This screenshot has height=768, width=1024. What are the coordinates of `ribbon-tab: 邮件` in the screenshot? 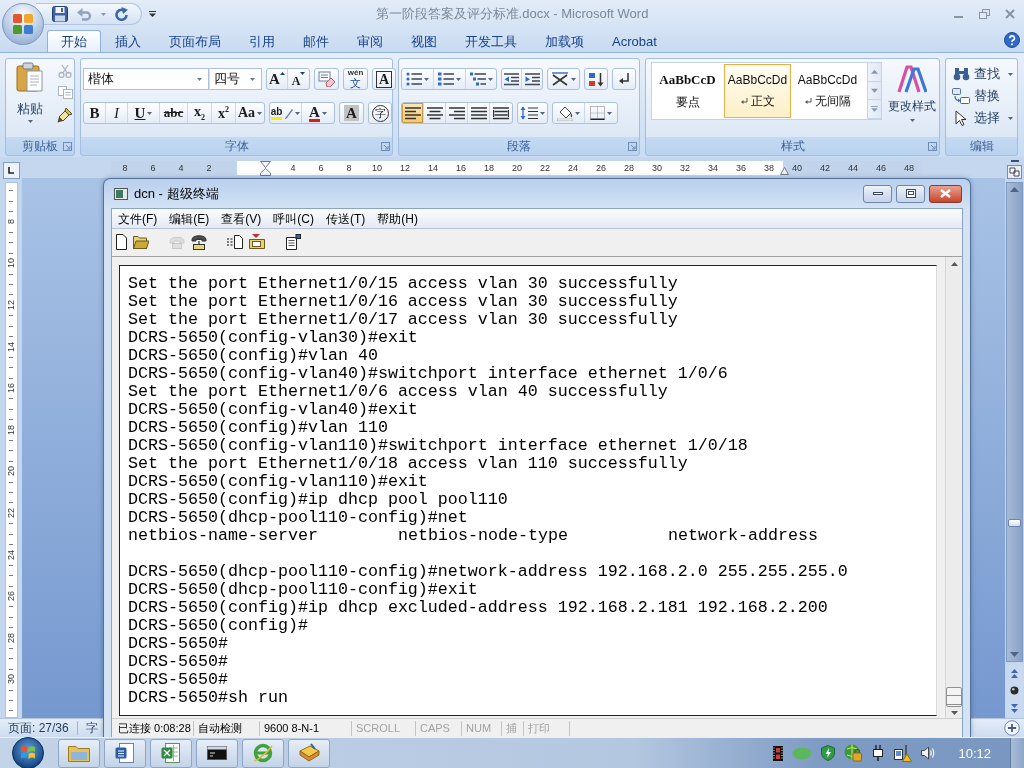 It's located at (316, 41).